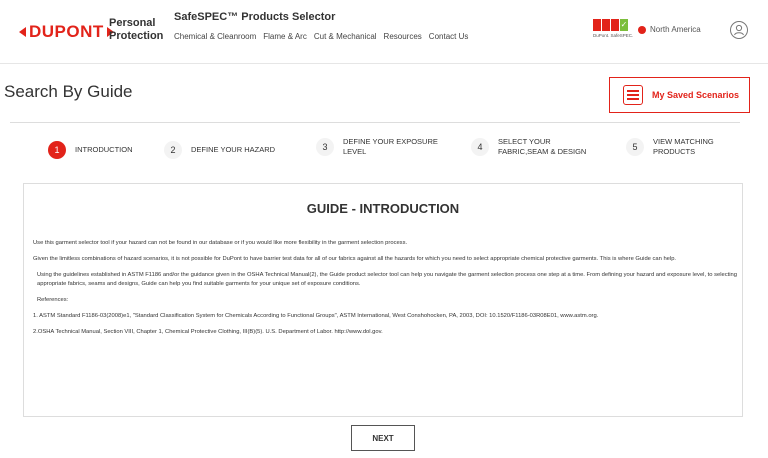 The image size is (768, 458). I want to click on step-label: VIEW MATCHING PRODUCTS, so click(683, 146).